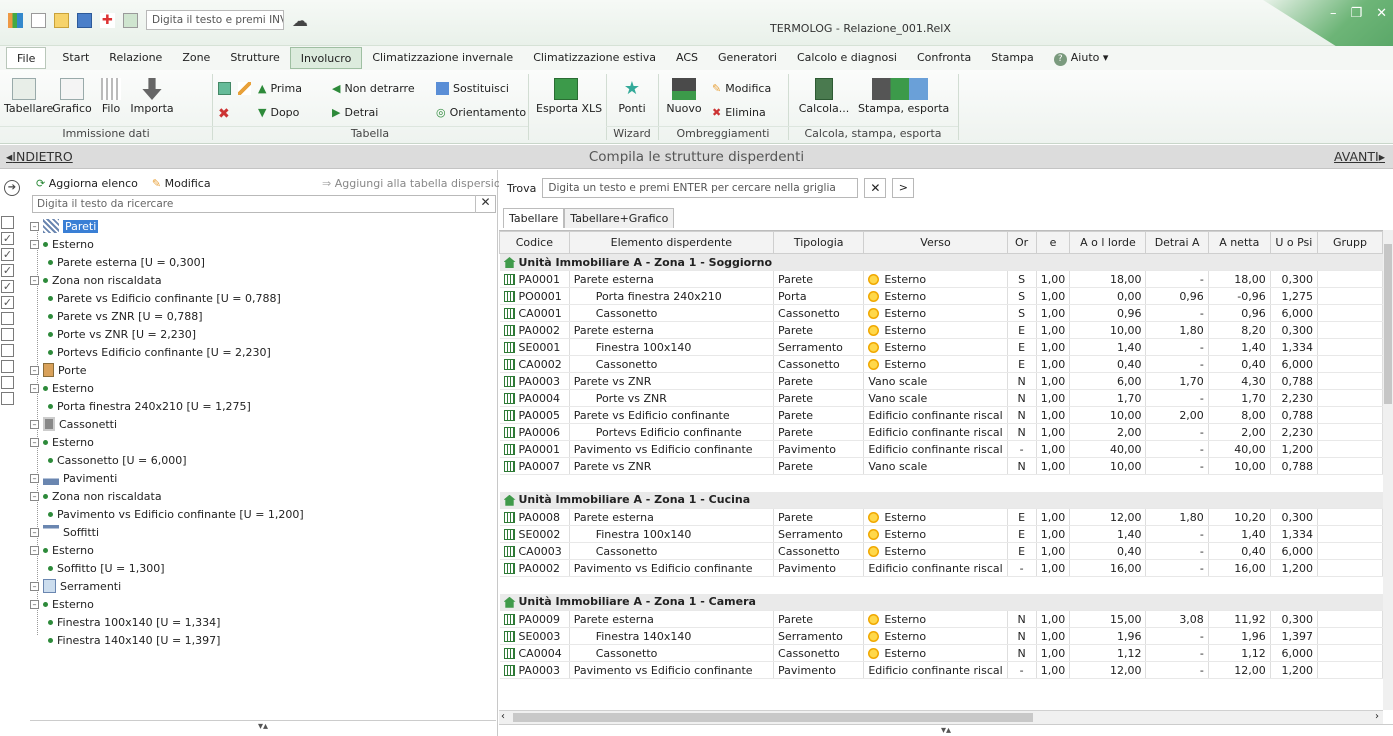  Describe the element at coordinates (72, 96) in the screenshot. I see `grafico-button: Grafico` at that location.